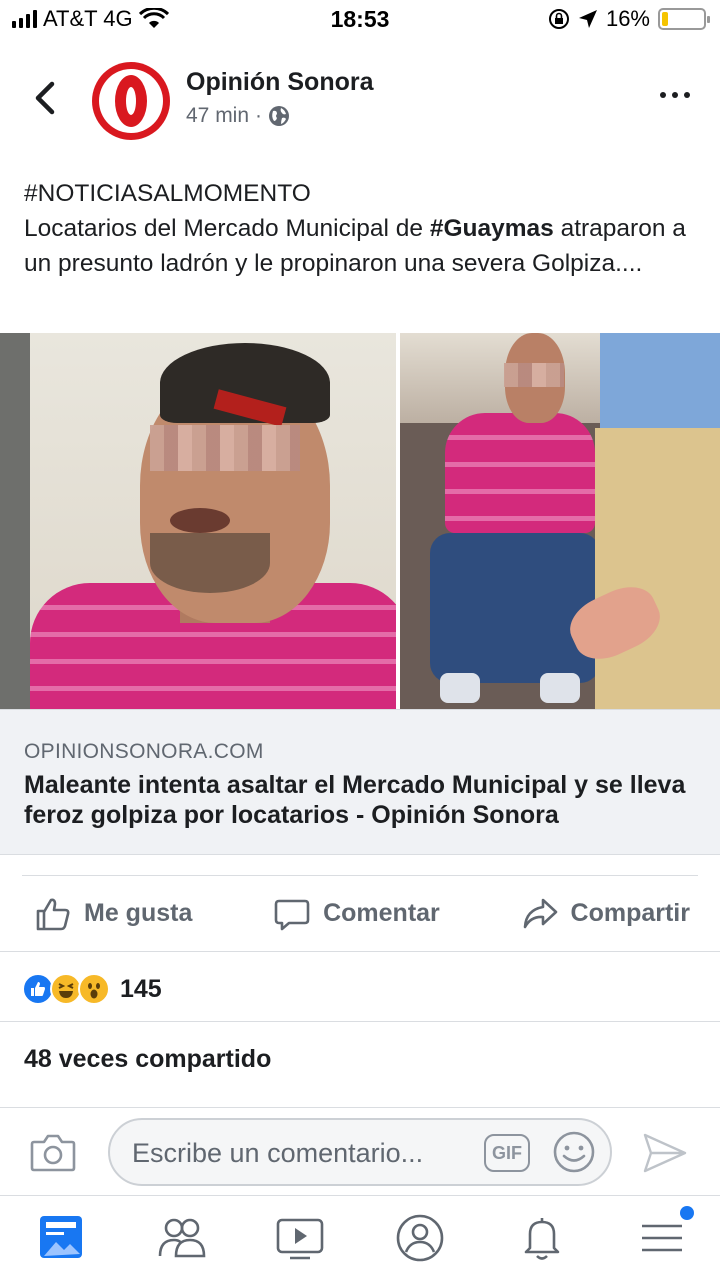 The width and height of the screenshot is (720, 1280). Describe the element at coordinates (53, 914) in the screenshot. I see `thumbs-up-icon` at that location.